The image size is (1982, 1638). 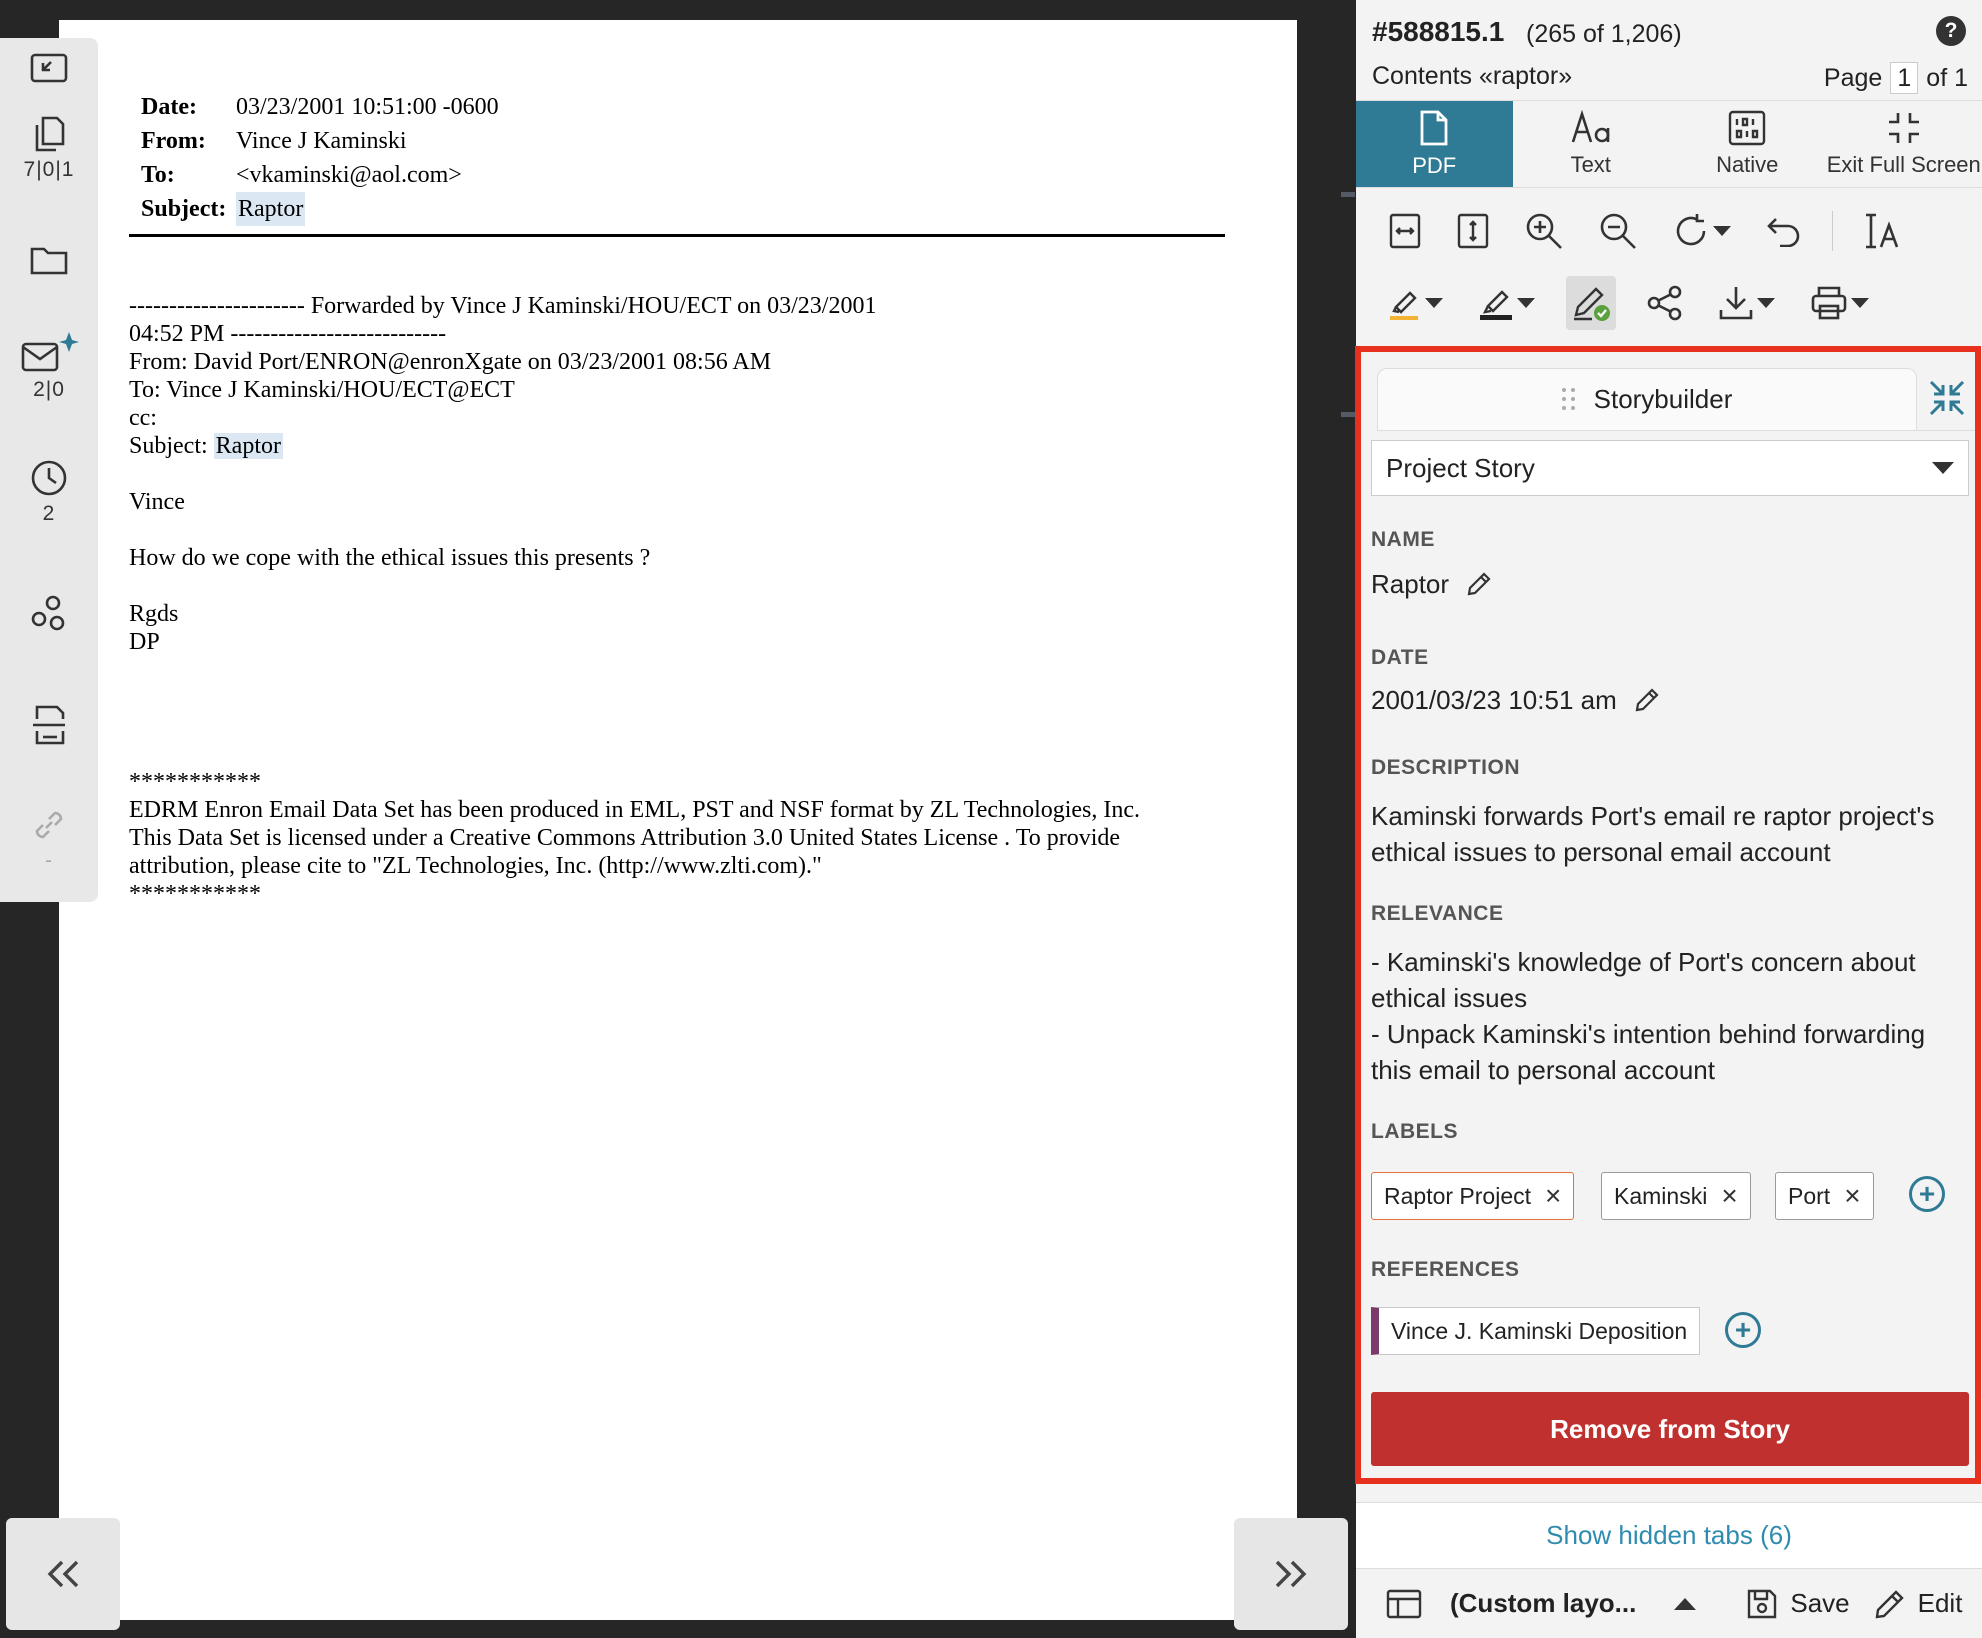 I want to click on name-label: NAME, so click(x=1403, y=539).